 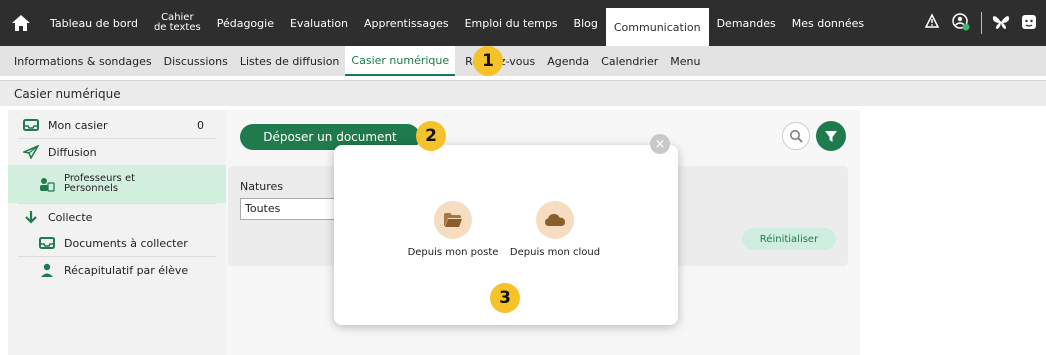 What do you see at coordinates (453, 220) in the screenshot?
I see `folder-icon` at bounding box center [453, 220].